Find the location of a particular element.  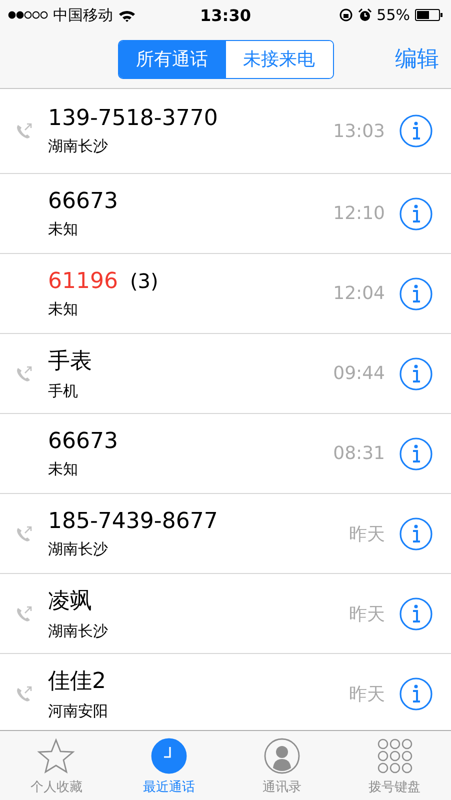

call-row: 66673 未知 12:10 is located at coordinates (225, 214).